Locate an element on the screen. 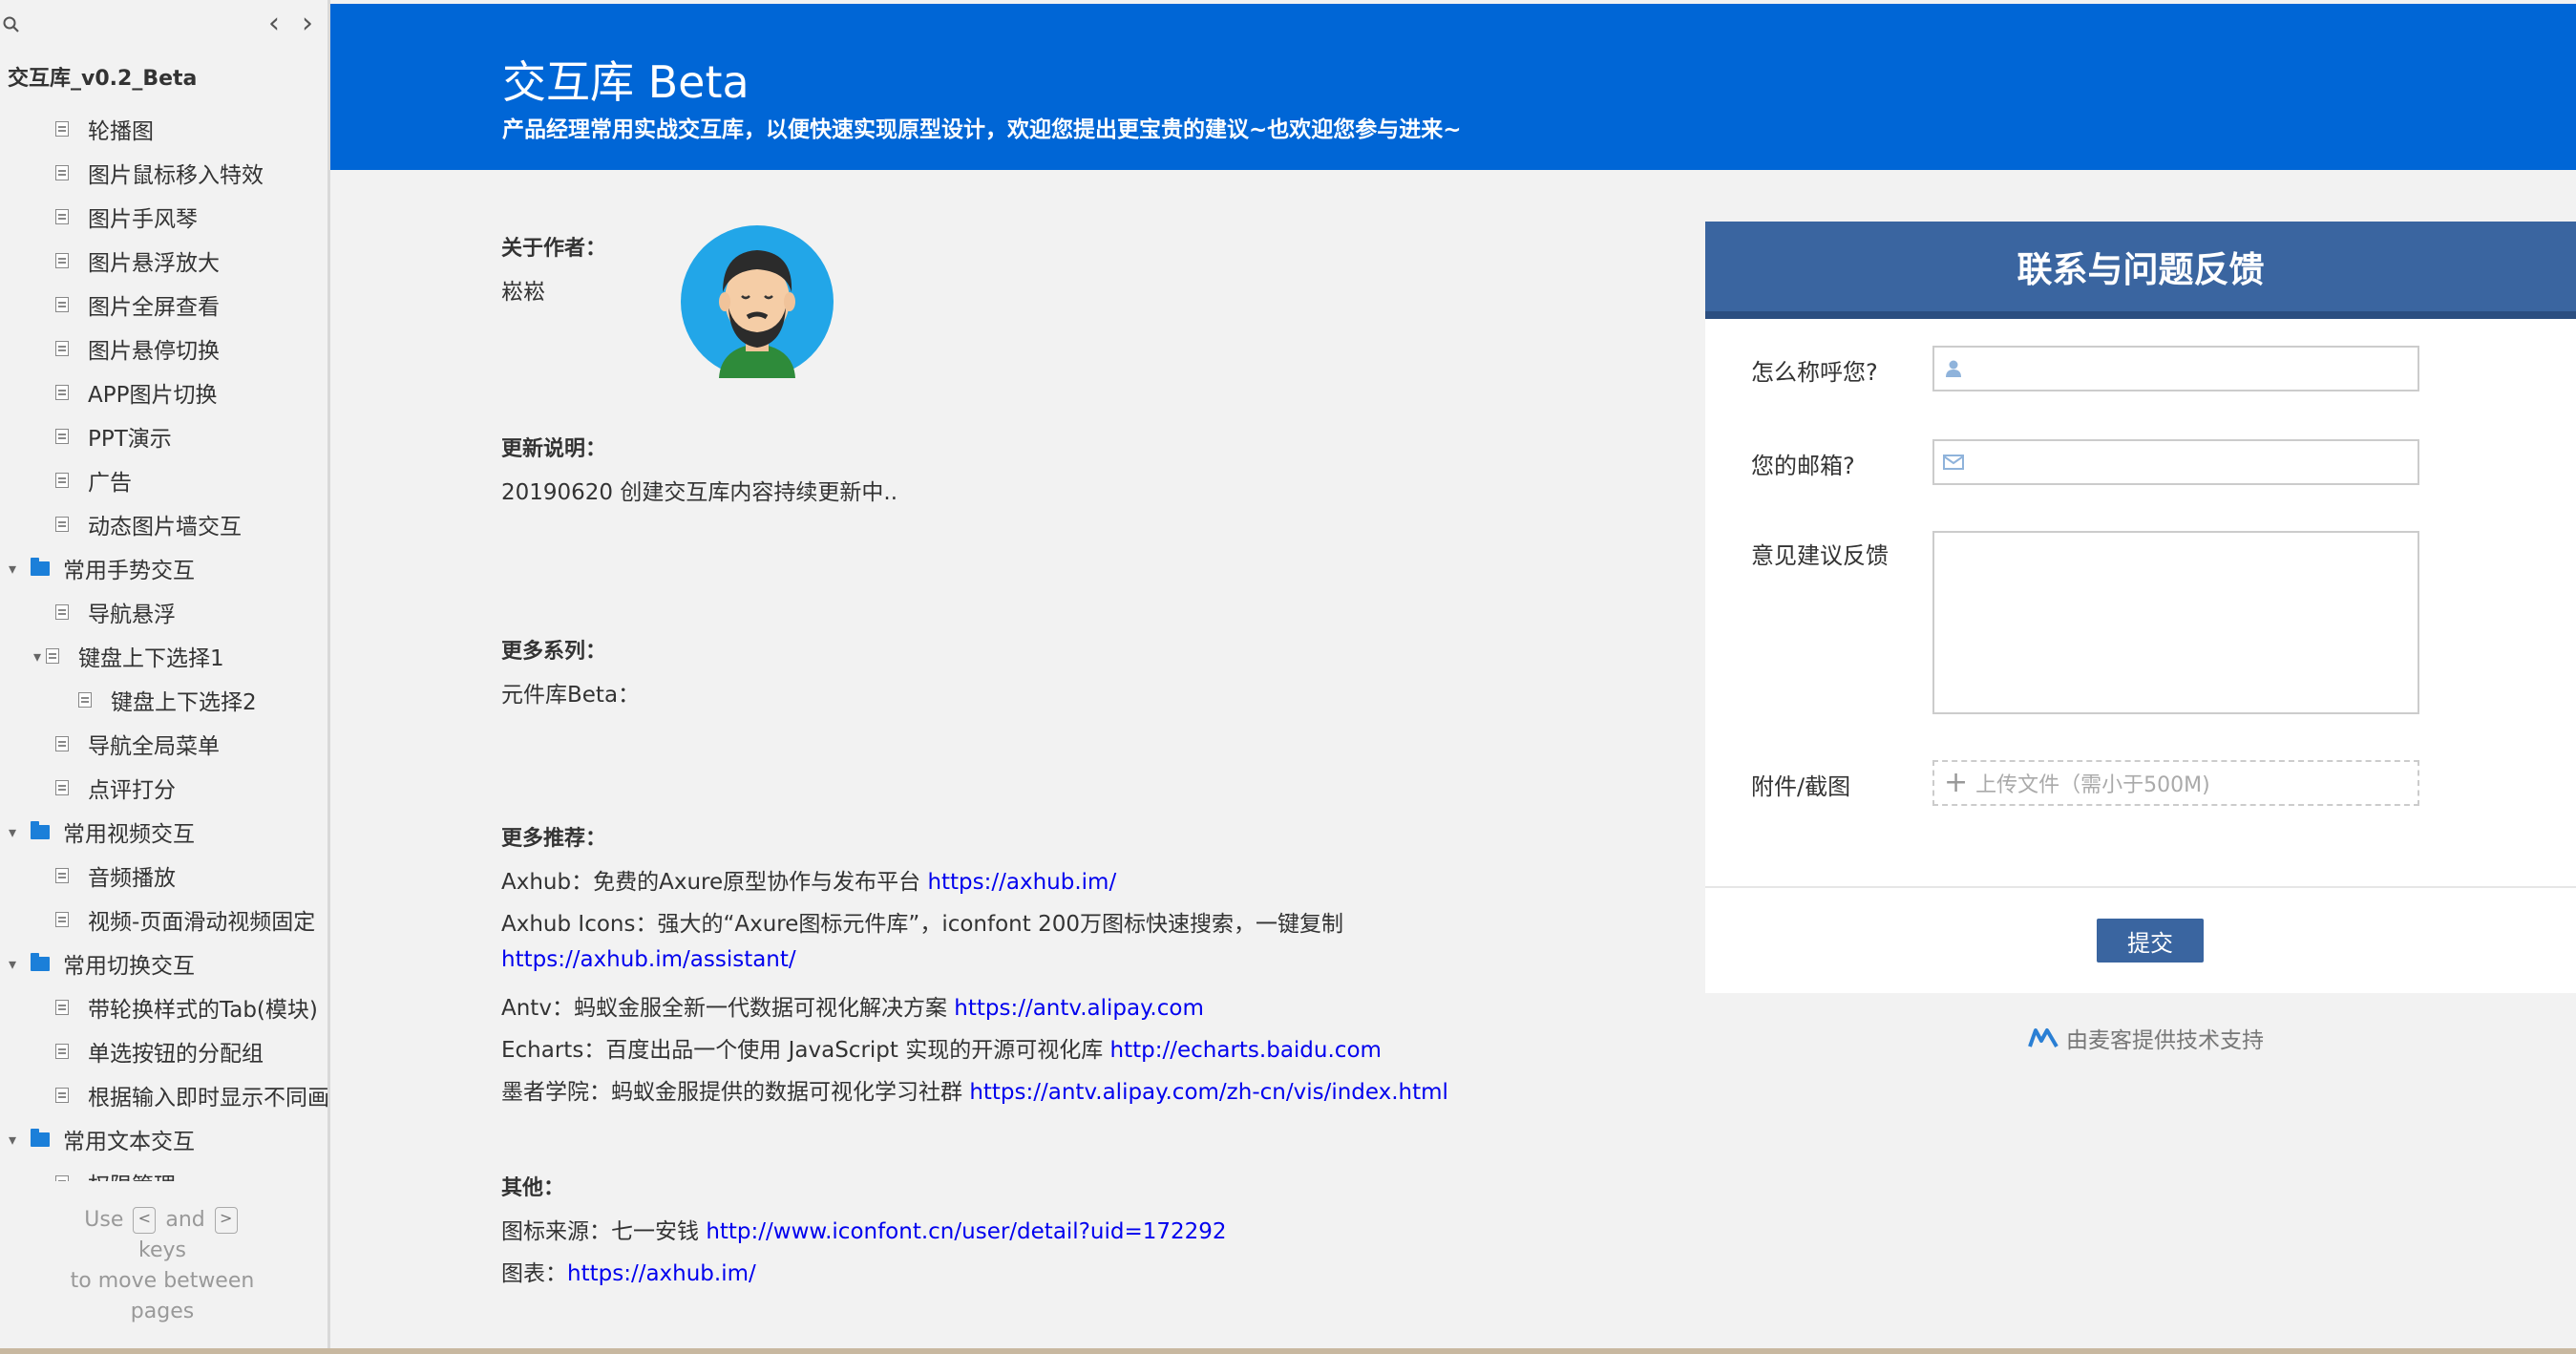  sidebar-item: 轮播图 is located at coordinates (163, 129).